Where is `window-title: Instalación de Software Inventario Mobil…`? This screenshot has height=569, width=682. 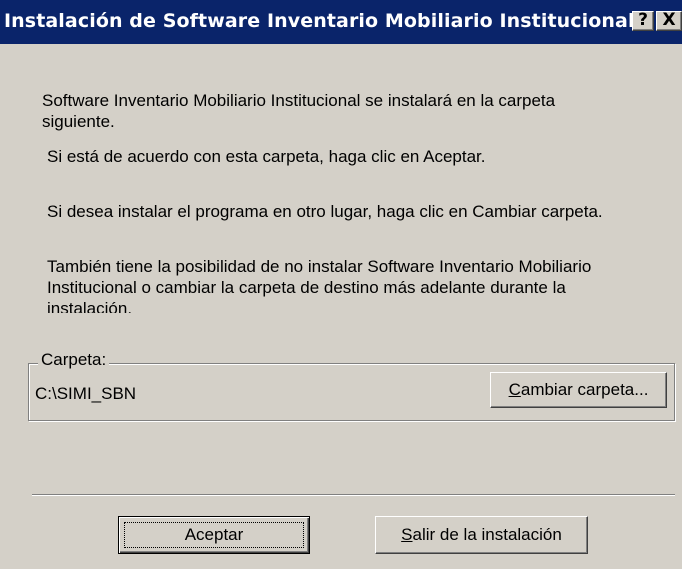
window-title: Instalación de Software Inventario Mobil… is located at coordinates (319, 21).